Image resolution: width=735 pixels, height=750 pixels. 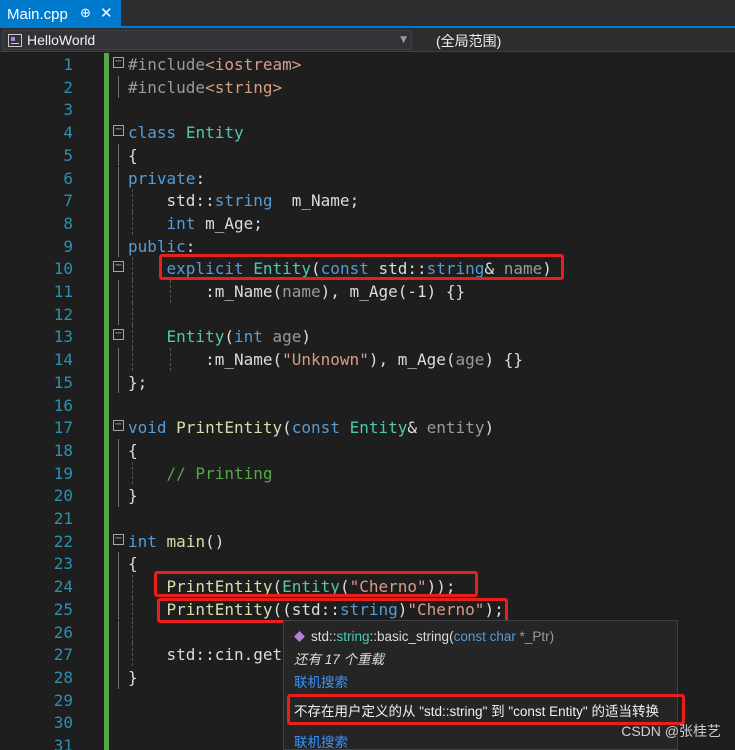 I want to click on code-token: std::cin.get(, so click(x=210, y=655).